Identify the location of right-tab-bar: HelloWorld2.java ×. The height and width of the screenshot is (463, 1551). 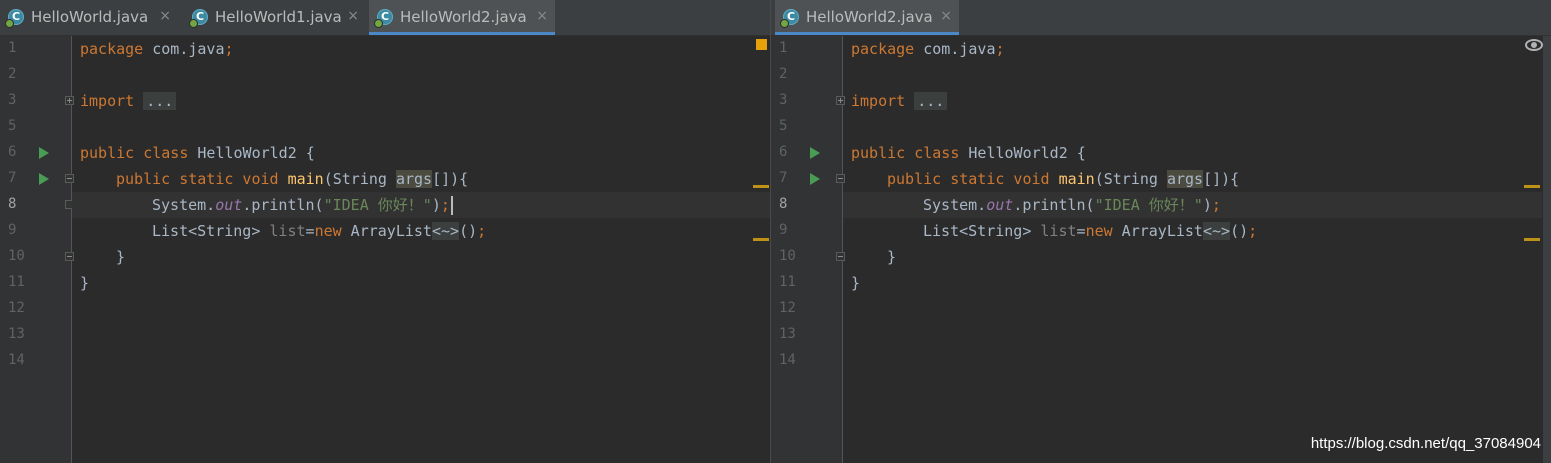
(1161, 18).